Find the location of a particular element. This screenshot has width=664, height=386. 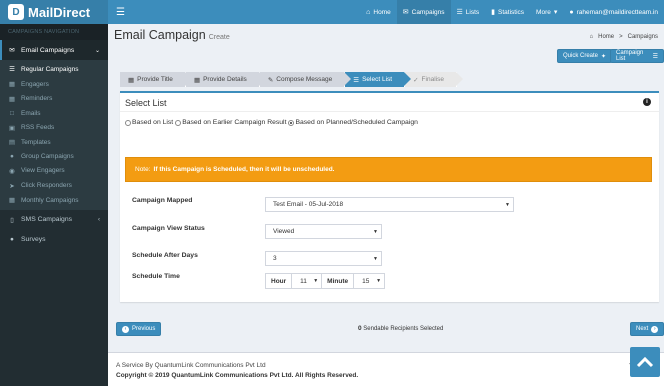

sidebar-item-label: Group Campaigns is located at coordinates (47, 157).